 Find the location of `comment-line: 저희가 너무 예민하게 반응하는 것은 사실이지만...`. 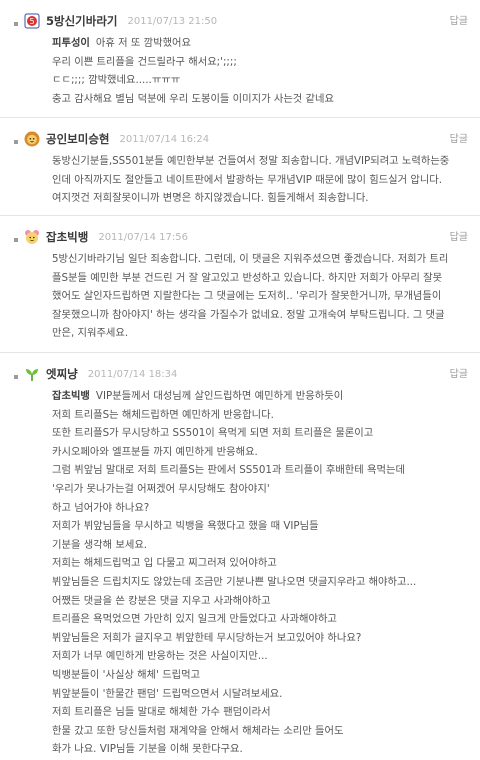

comment-line: 저희가 너무 예민하게 반응하는 것은 사실이지만... is located at coordinates (160, 656).